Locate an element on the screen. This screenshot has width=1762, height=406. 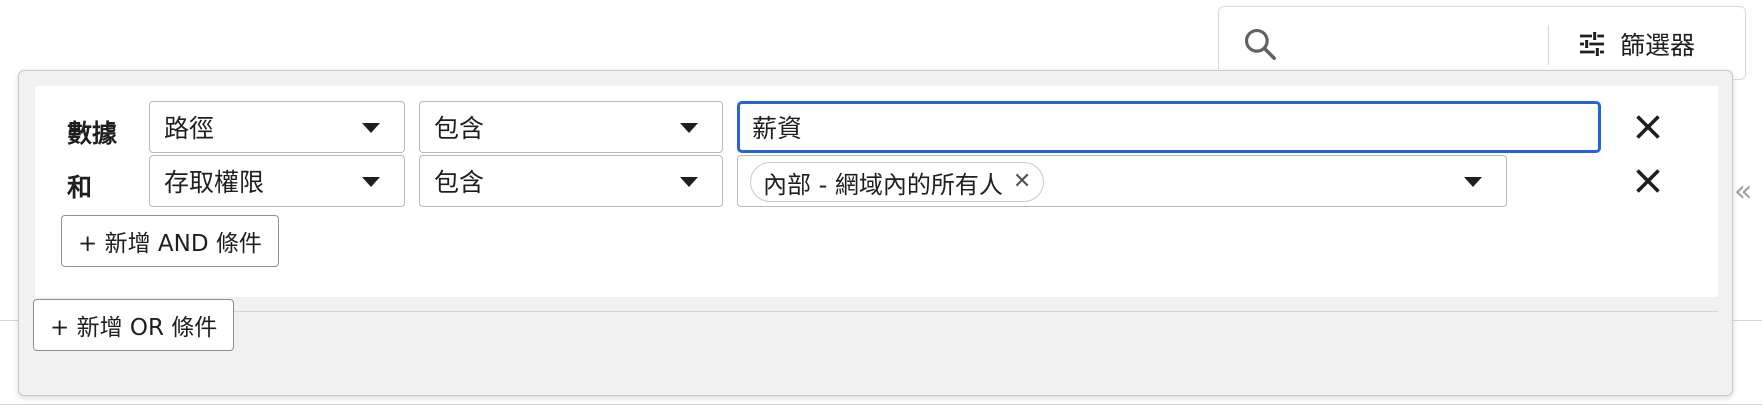
tune-icon is located at coordinates (1592, 44).